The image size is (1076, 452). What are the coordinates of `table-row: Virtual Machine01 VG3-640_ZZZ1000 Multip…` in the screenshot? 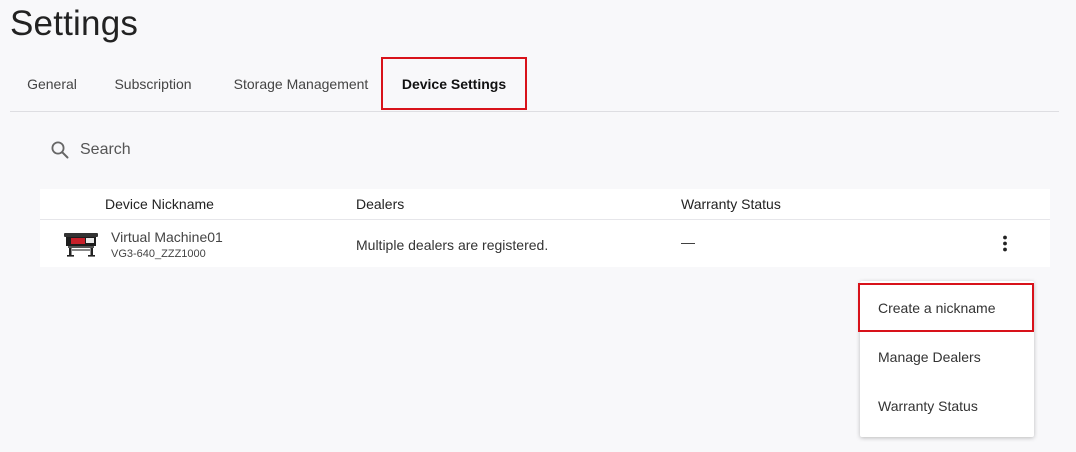 It's located at (545, 243).